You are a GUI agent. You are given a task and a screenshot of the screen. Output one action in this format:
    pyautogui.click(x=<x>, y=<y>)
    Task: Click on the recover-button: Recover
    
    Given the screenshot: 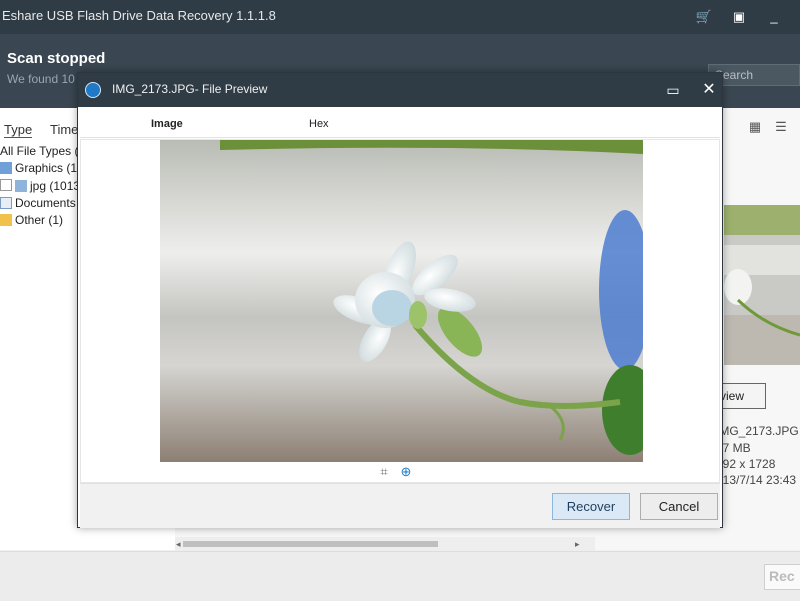 What is the action you would take?
    pyautogui.click(x=591, y=506)
    